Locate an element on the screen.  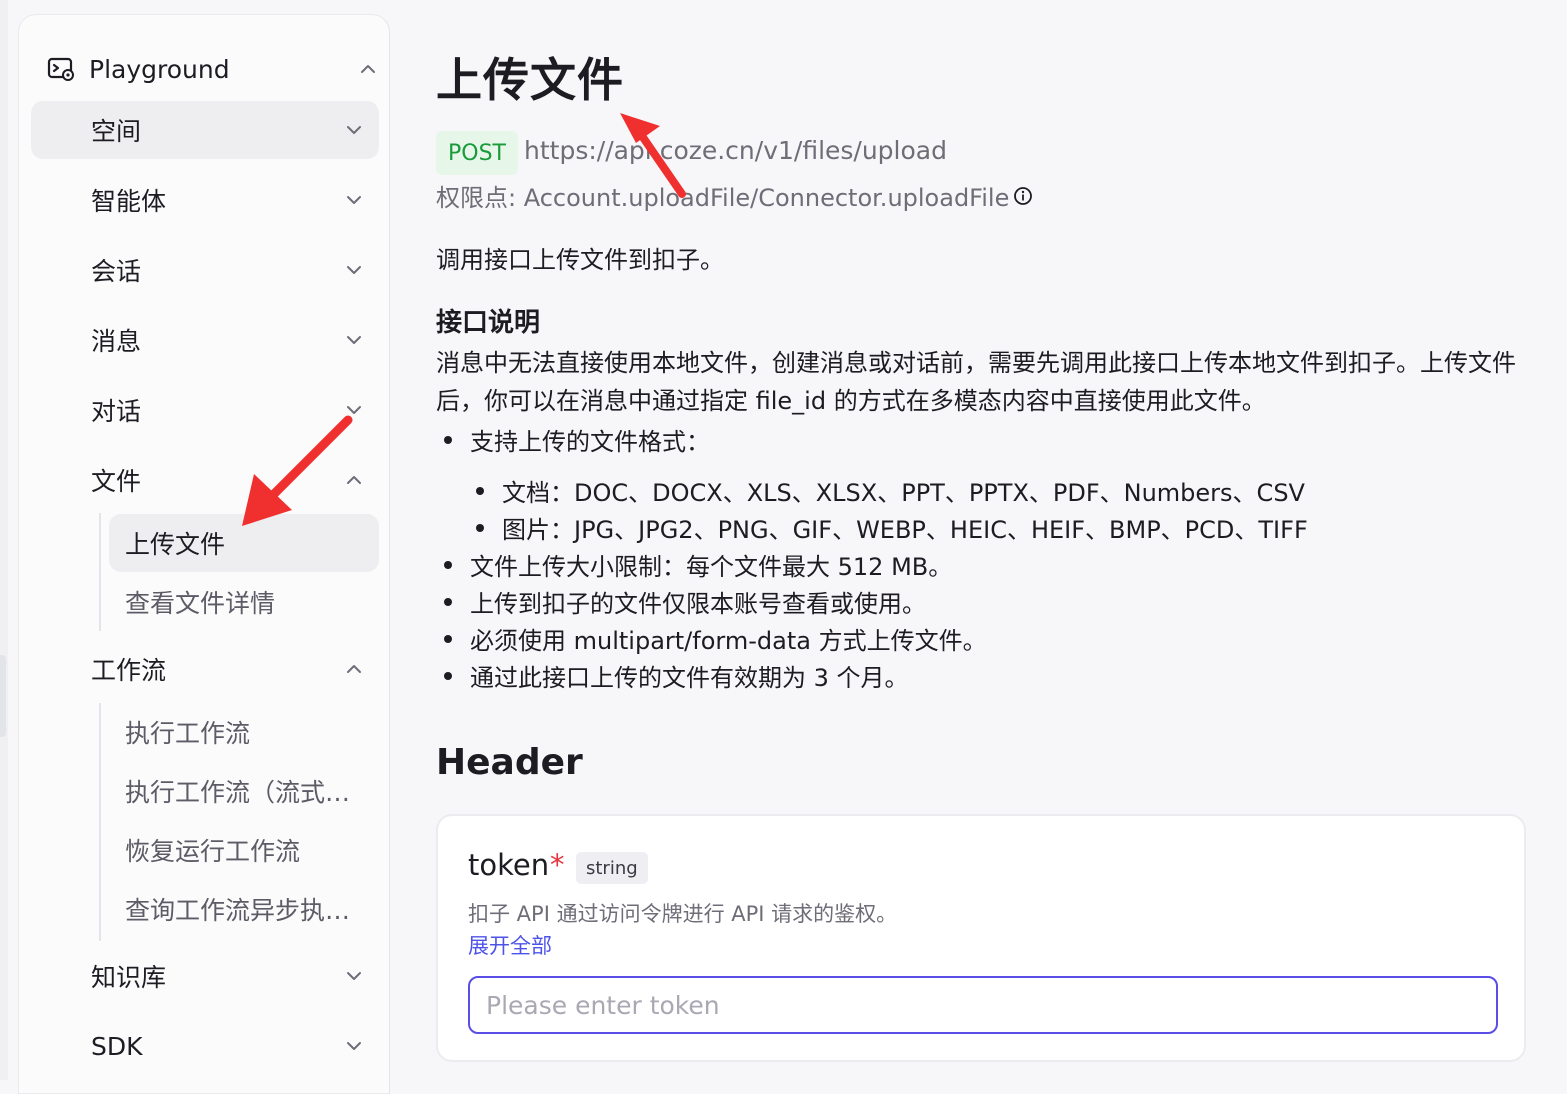
sidebar-item-label: 会话 is located at coordinates (116, 271).